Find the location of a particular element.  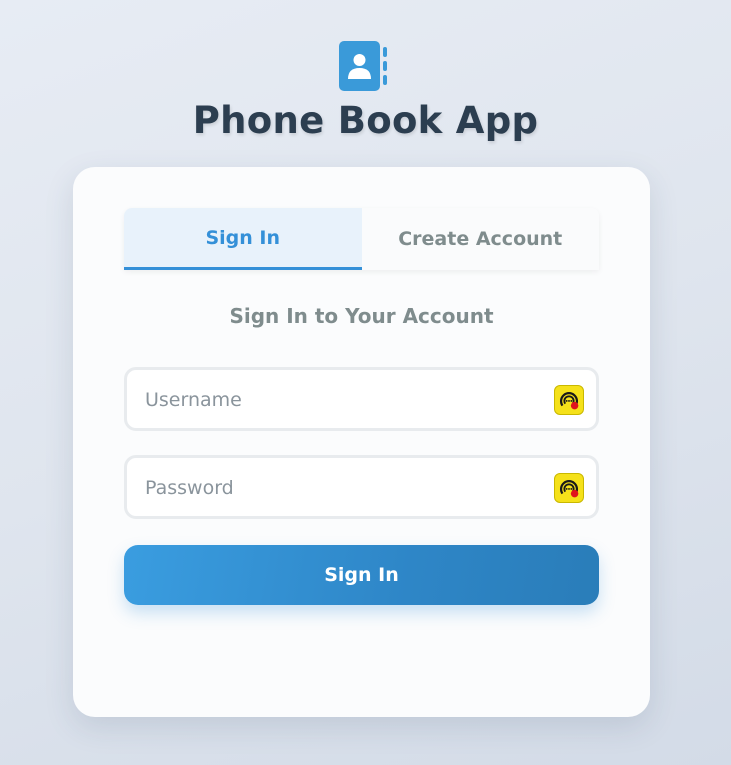

username-field is located at coordinates (361, 399).